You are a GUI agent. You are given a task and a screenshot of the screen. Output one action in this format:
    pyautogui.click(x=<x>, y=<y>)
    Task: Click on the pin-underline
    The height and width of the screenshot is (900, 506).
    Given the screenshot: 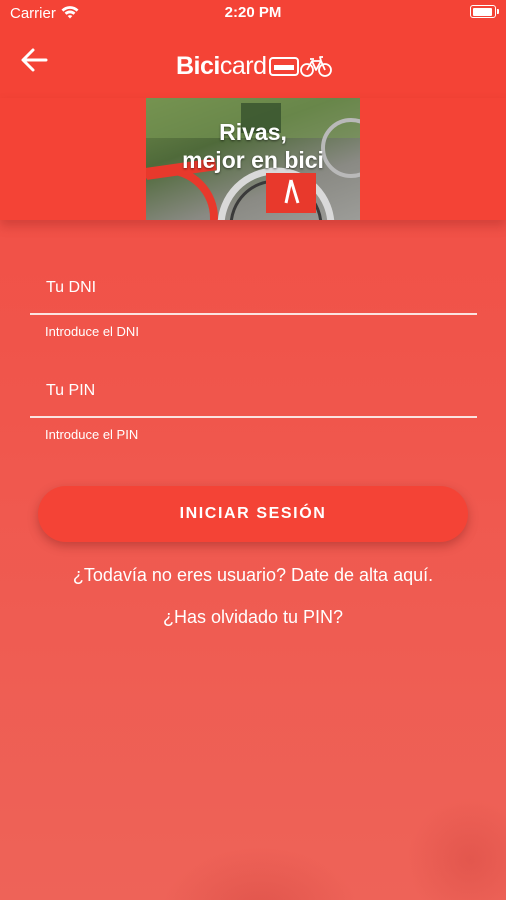 What is the action you would take?
    pyautogui.click(x=253, y=417)
    